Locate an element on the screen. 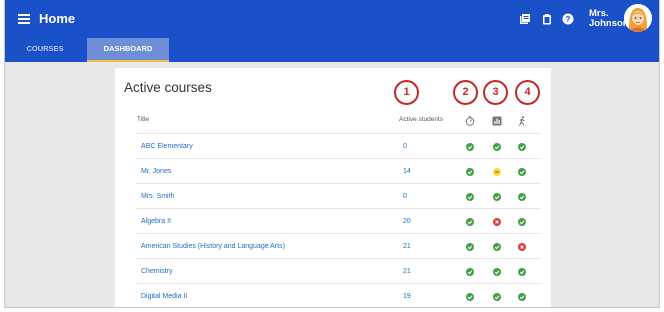  clipboard-icon is located at coordinates (547, 19).